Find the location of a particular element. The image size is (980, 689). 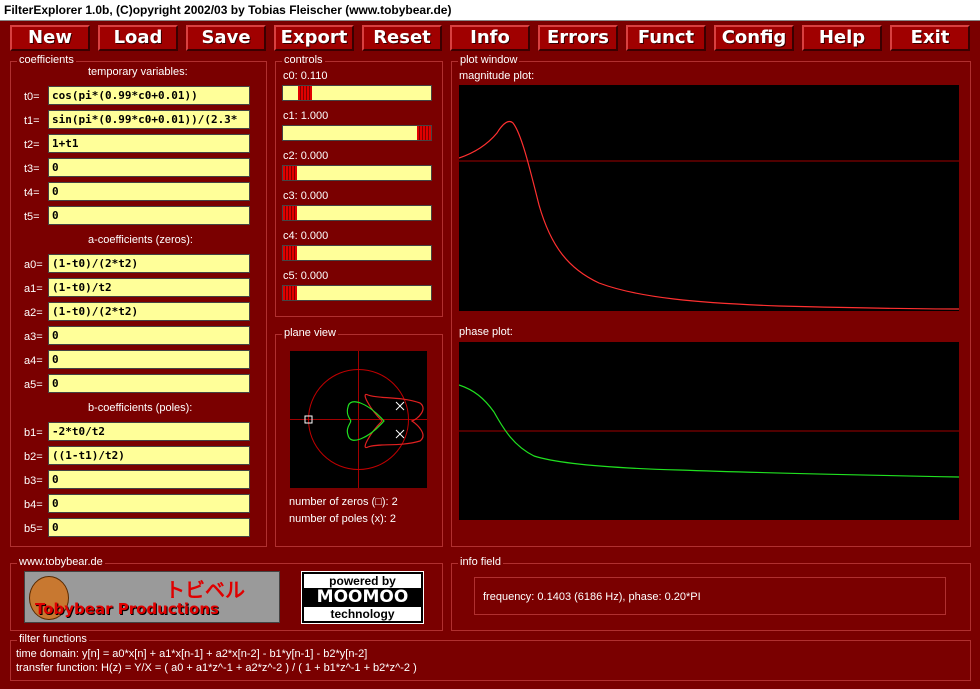

logo-text: Tobybear Productions is located at coordinates (127, 609).